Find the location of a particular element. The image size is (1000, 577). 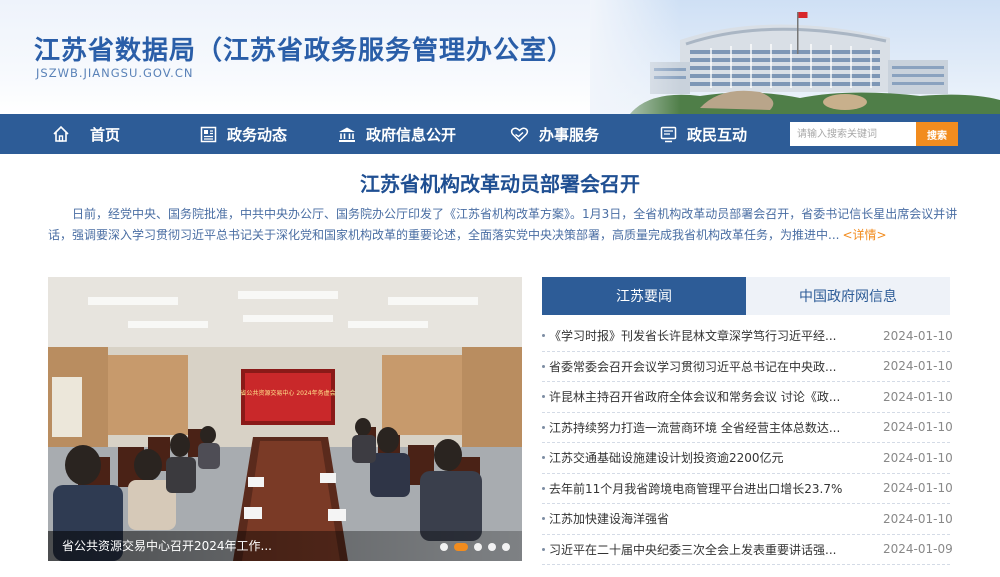

news-item: 省委常委会召开会议学习贯彻习近平总书记在中央政... 2024-01-10 is located at coordinates (747, 367).